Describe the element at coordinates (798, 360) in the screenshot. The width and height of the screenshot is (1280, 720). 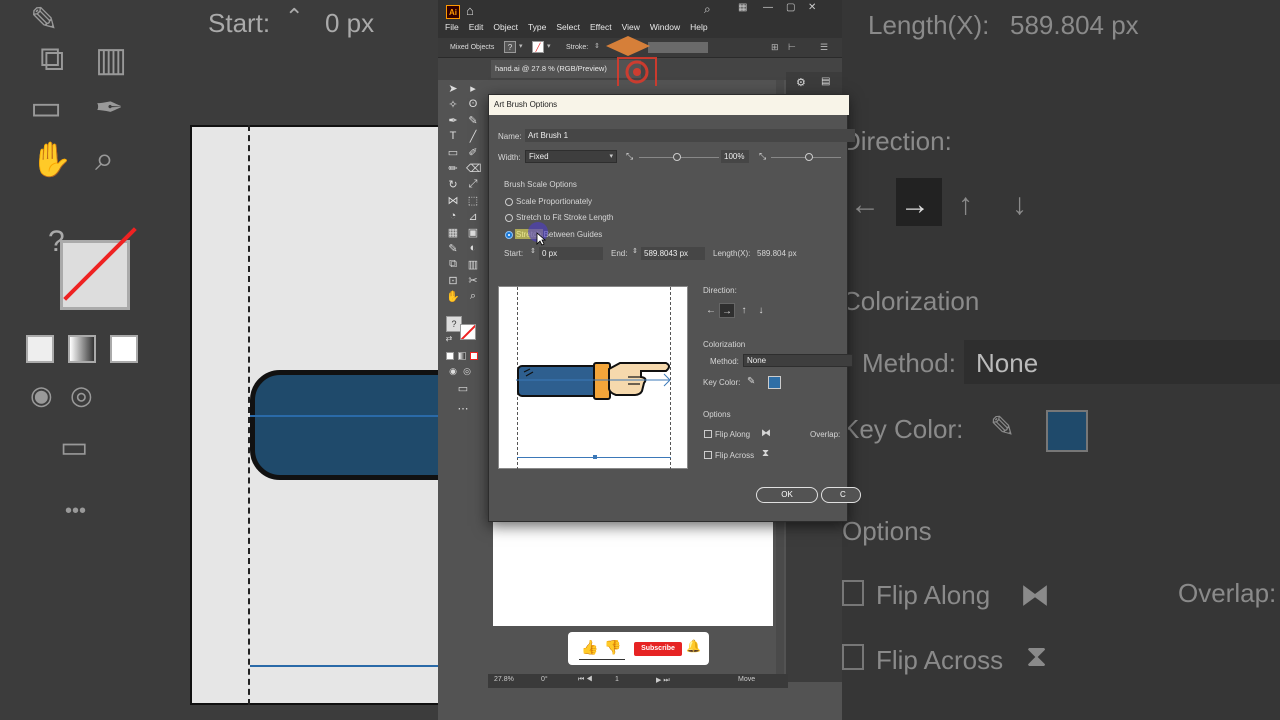
I see `method-select: None` at that location.